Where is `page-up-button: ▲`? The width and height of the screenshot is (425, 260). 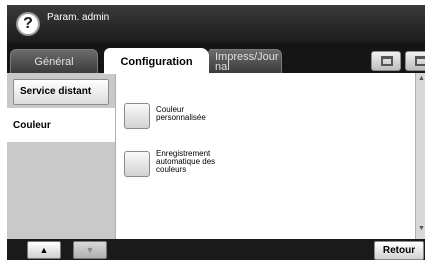 page-up-button: ▲ is located at coordinates (44, 250).